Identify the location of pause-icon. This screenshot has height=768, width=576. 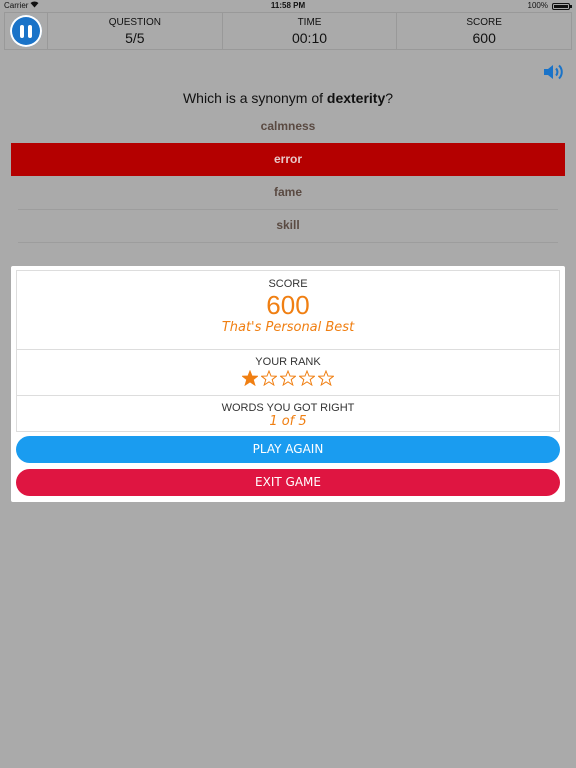
(22, 31).